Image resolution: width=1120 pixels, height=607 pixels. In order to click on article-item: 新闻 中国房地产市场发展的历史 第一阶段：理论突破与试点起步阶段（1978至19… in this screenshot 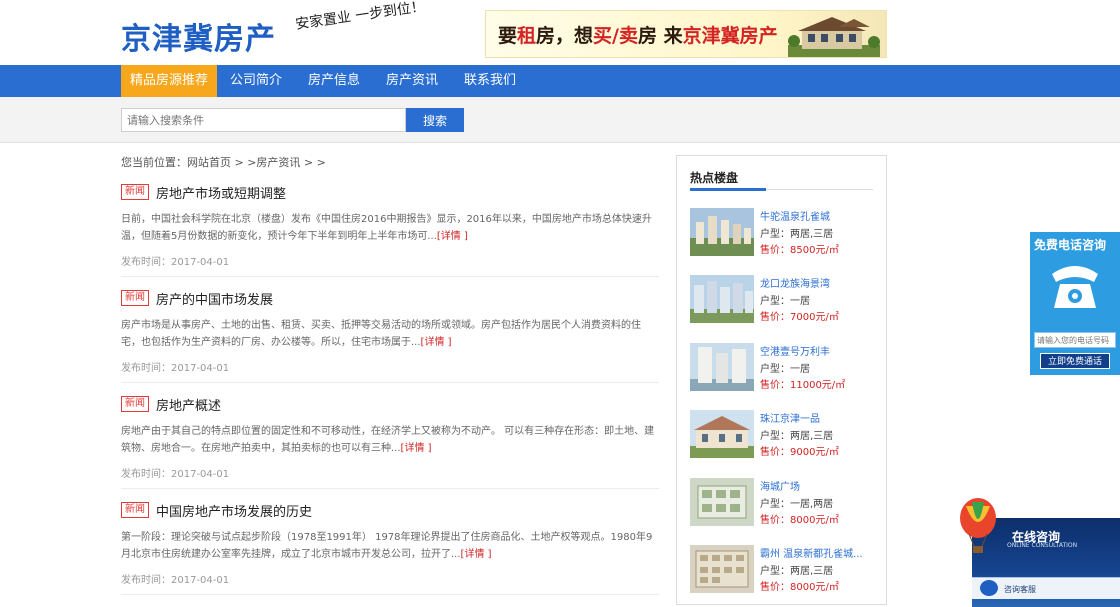, I will do `click(390, 542)`.